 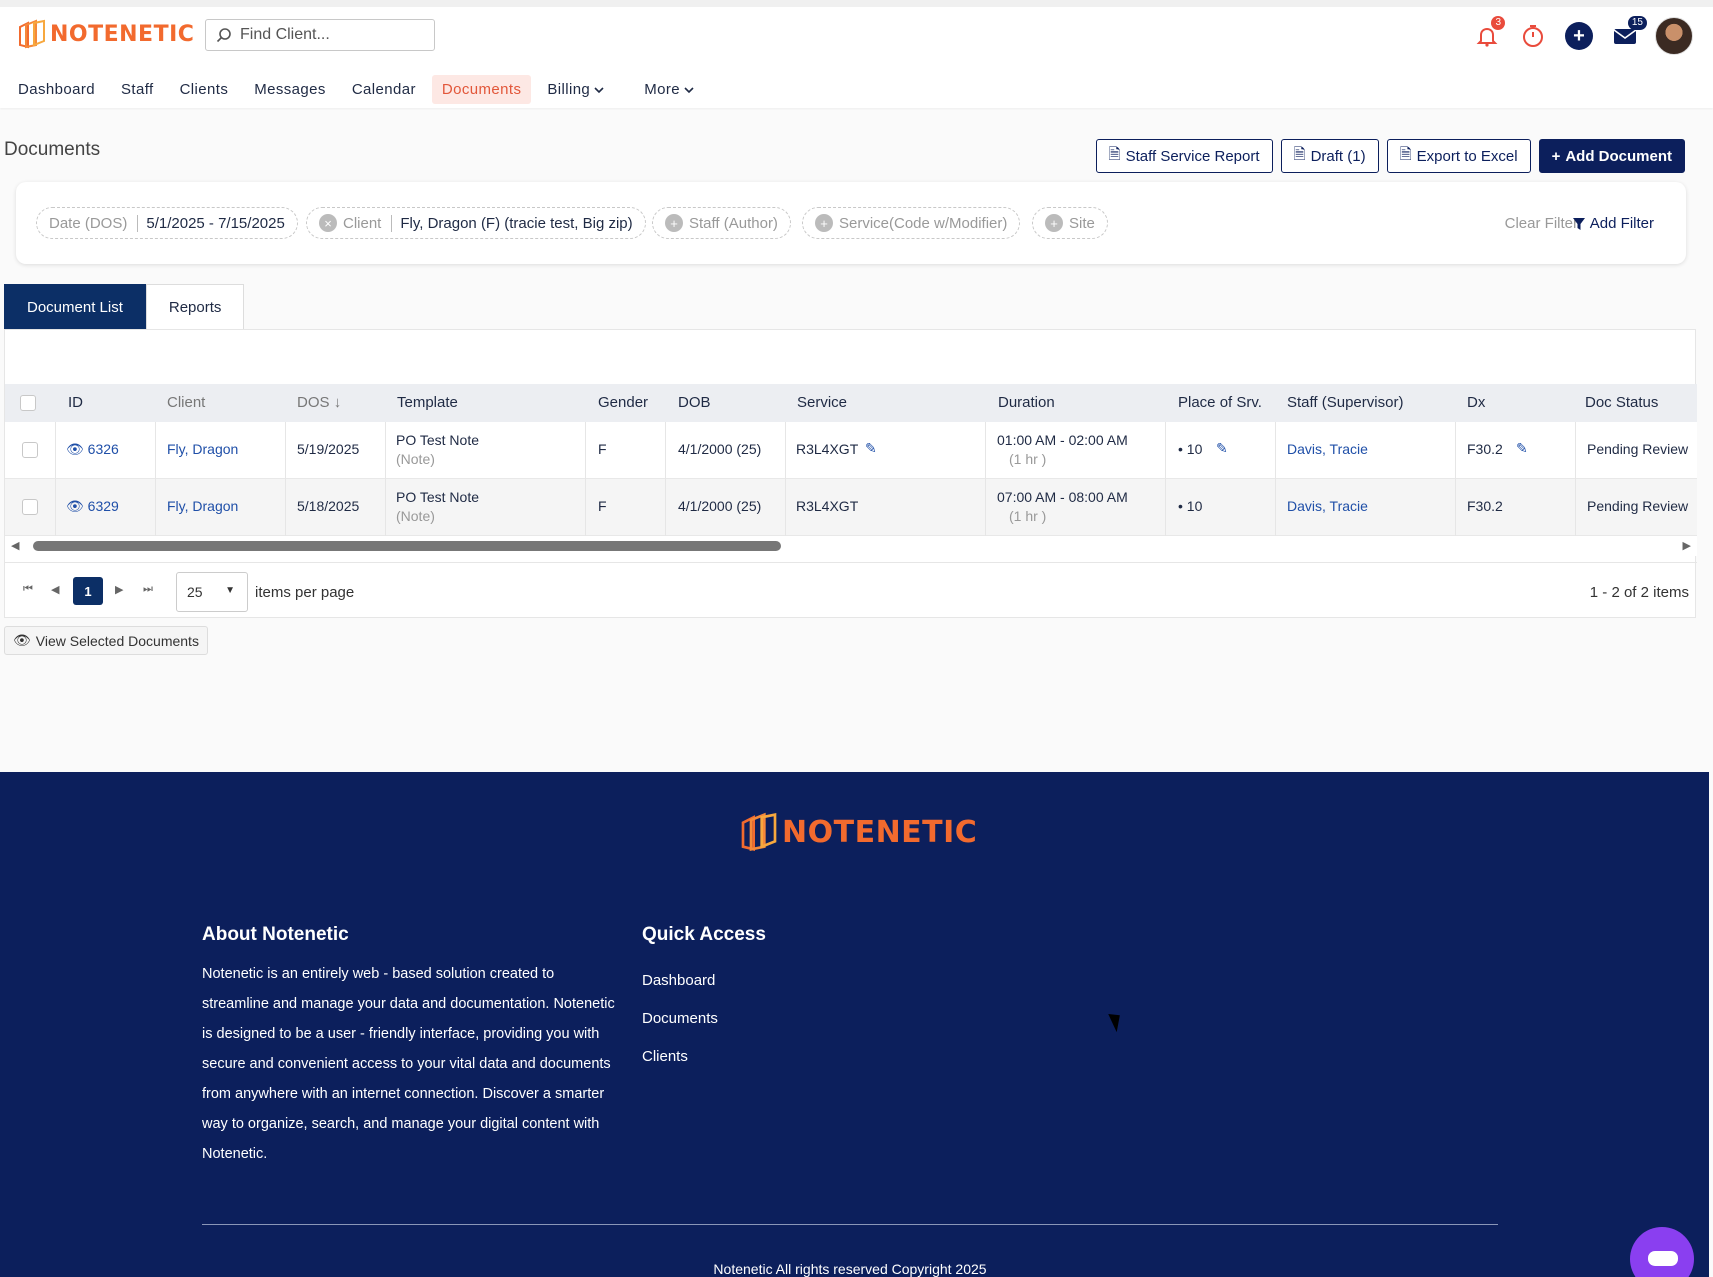 I want to click on nav-clients: Clients, so click(x=204, y=89).